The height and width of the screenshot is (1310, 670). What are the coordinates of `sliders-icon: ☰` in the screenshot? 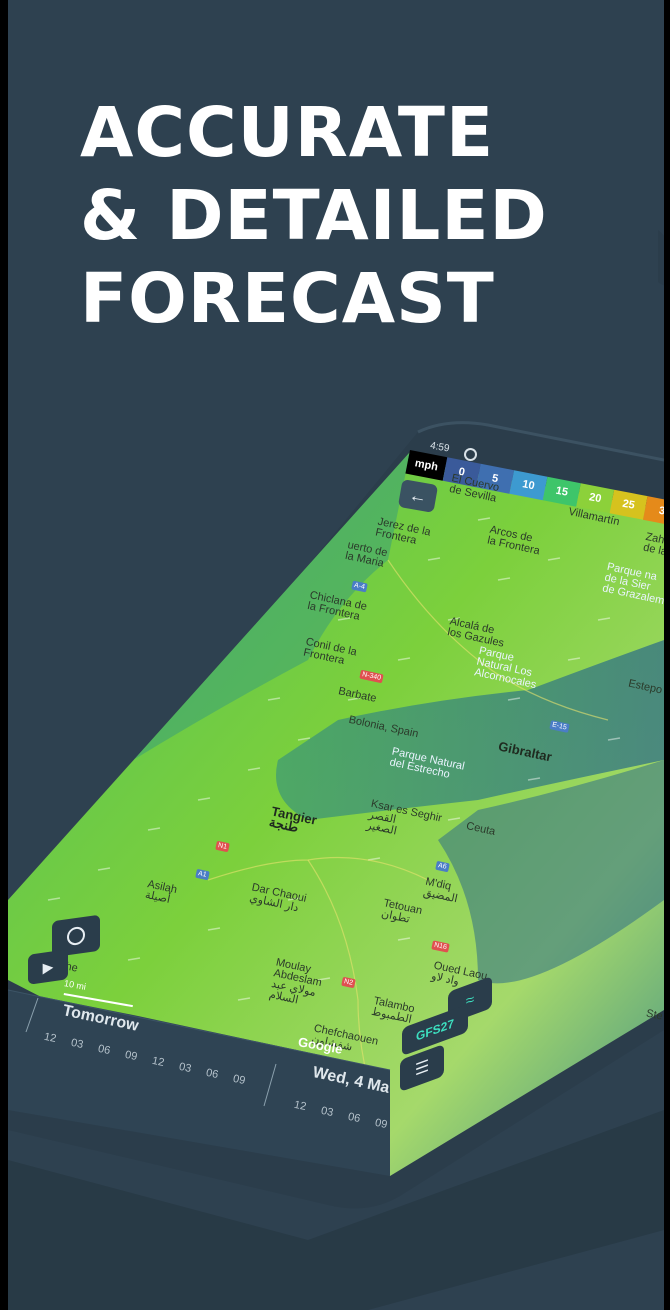 It's located at (422, 1068).